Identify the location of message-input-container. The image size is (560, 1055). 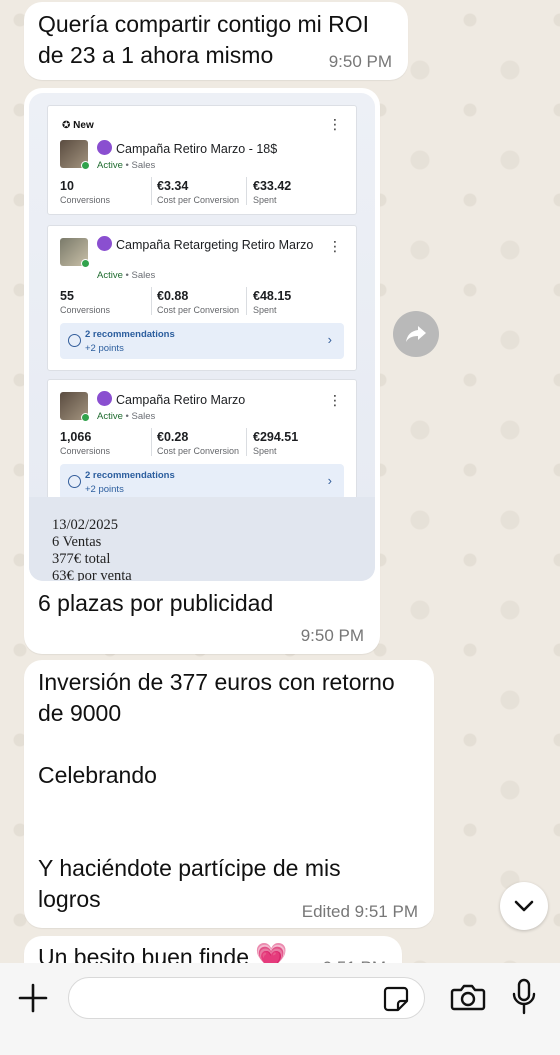
(246, 998).